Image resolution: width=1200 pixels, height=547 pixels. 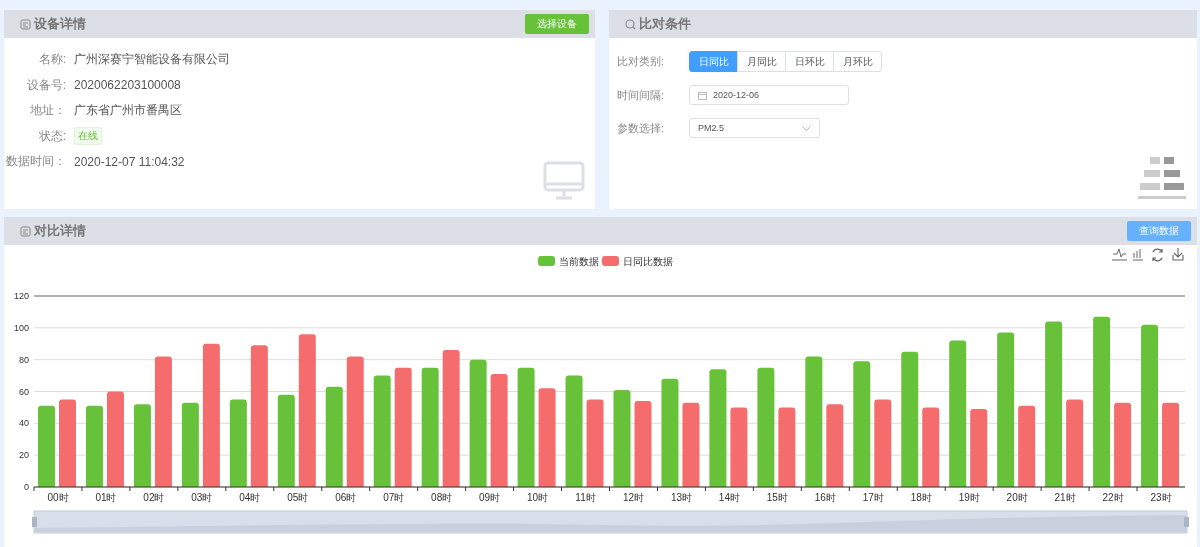 I want to click on axis-label: 10时, so click(x=538, y=497).